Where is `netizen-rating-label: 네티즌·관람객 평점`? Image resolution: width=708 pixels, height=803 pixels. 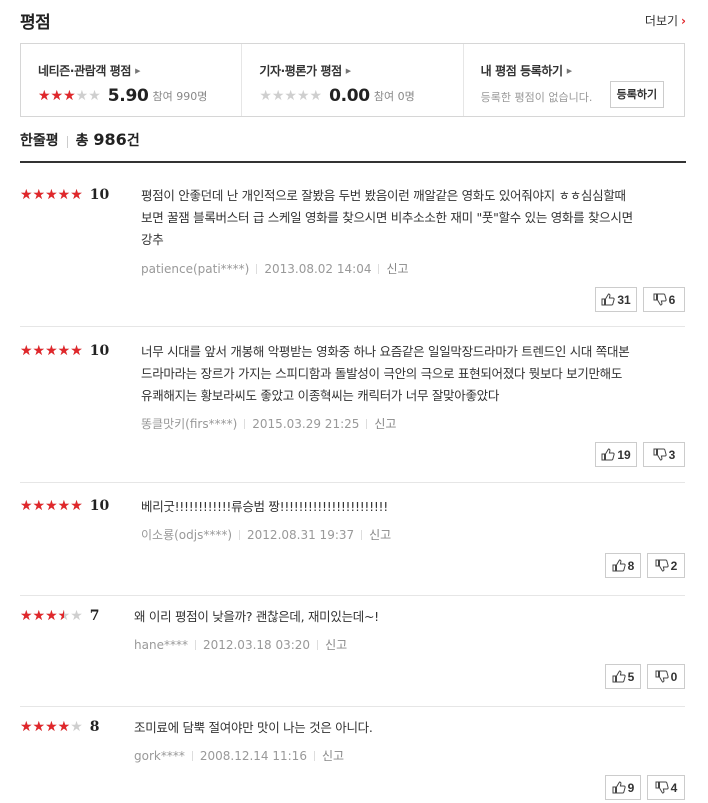 netizen-rating-label: 네티즌·관람객 평점 is located at coordinates (85, 71).